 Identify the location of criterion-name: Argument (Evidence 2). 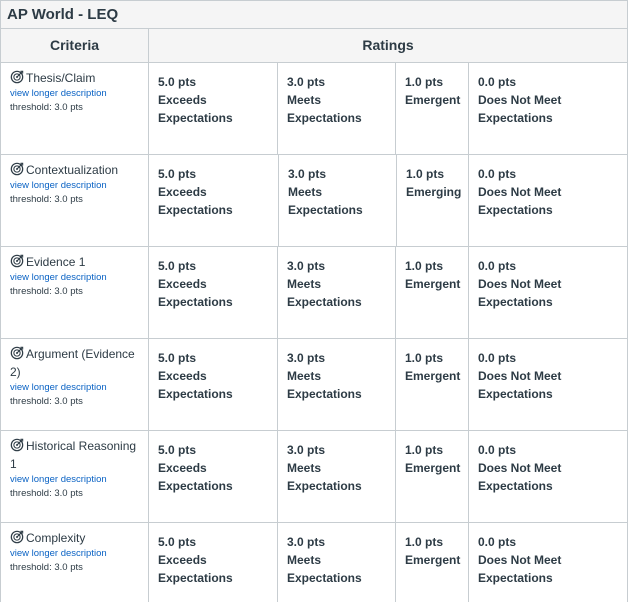
(77, 363).